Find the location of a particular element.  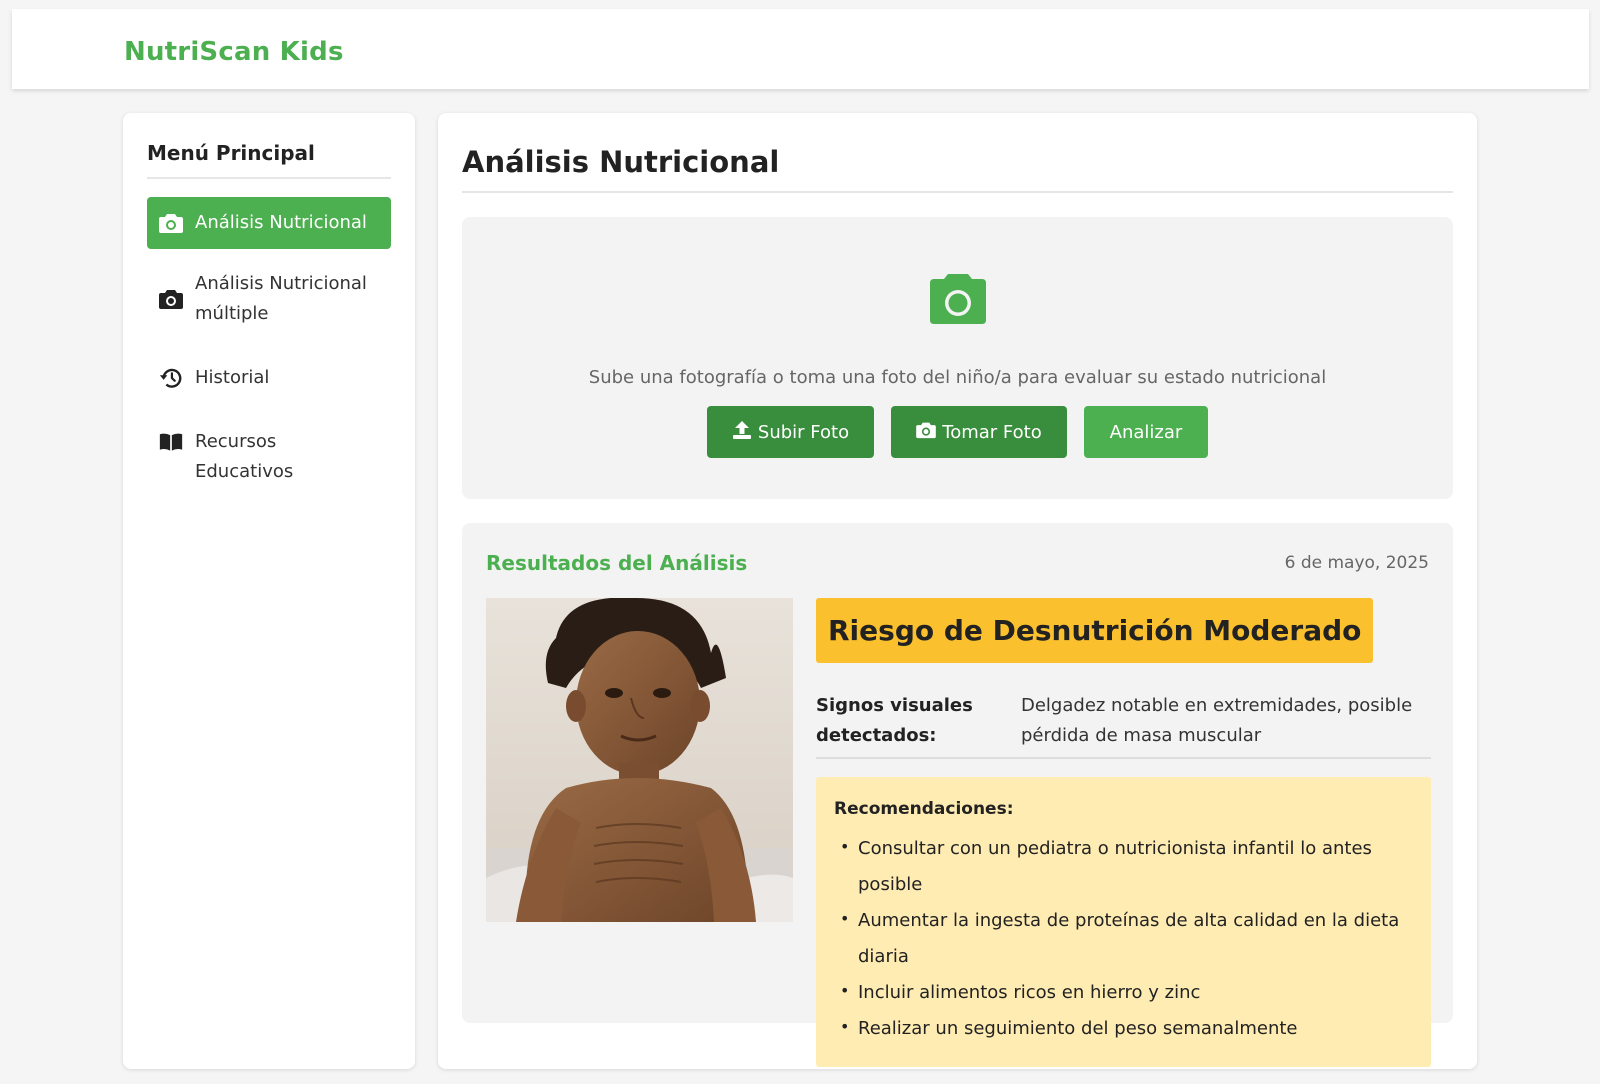

take-photo-button: Tomar Foto is located at coordinates (979, 432).